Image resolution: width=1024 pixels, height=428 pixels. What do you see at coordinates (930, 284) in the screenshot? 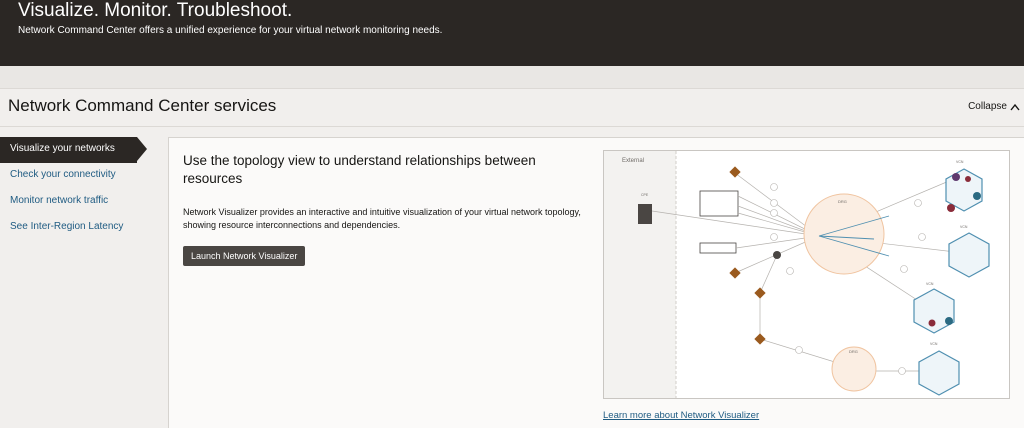
I see `vcn-label-3: VCN` at bounding box center [930, 284].